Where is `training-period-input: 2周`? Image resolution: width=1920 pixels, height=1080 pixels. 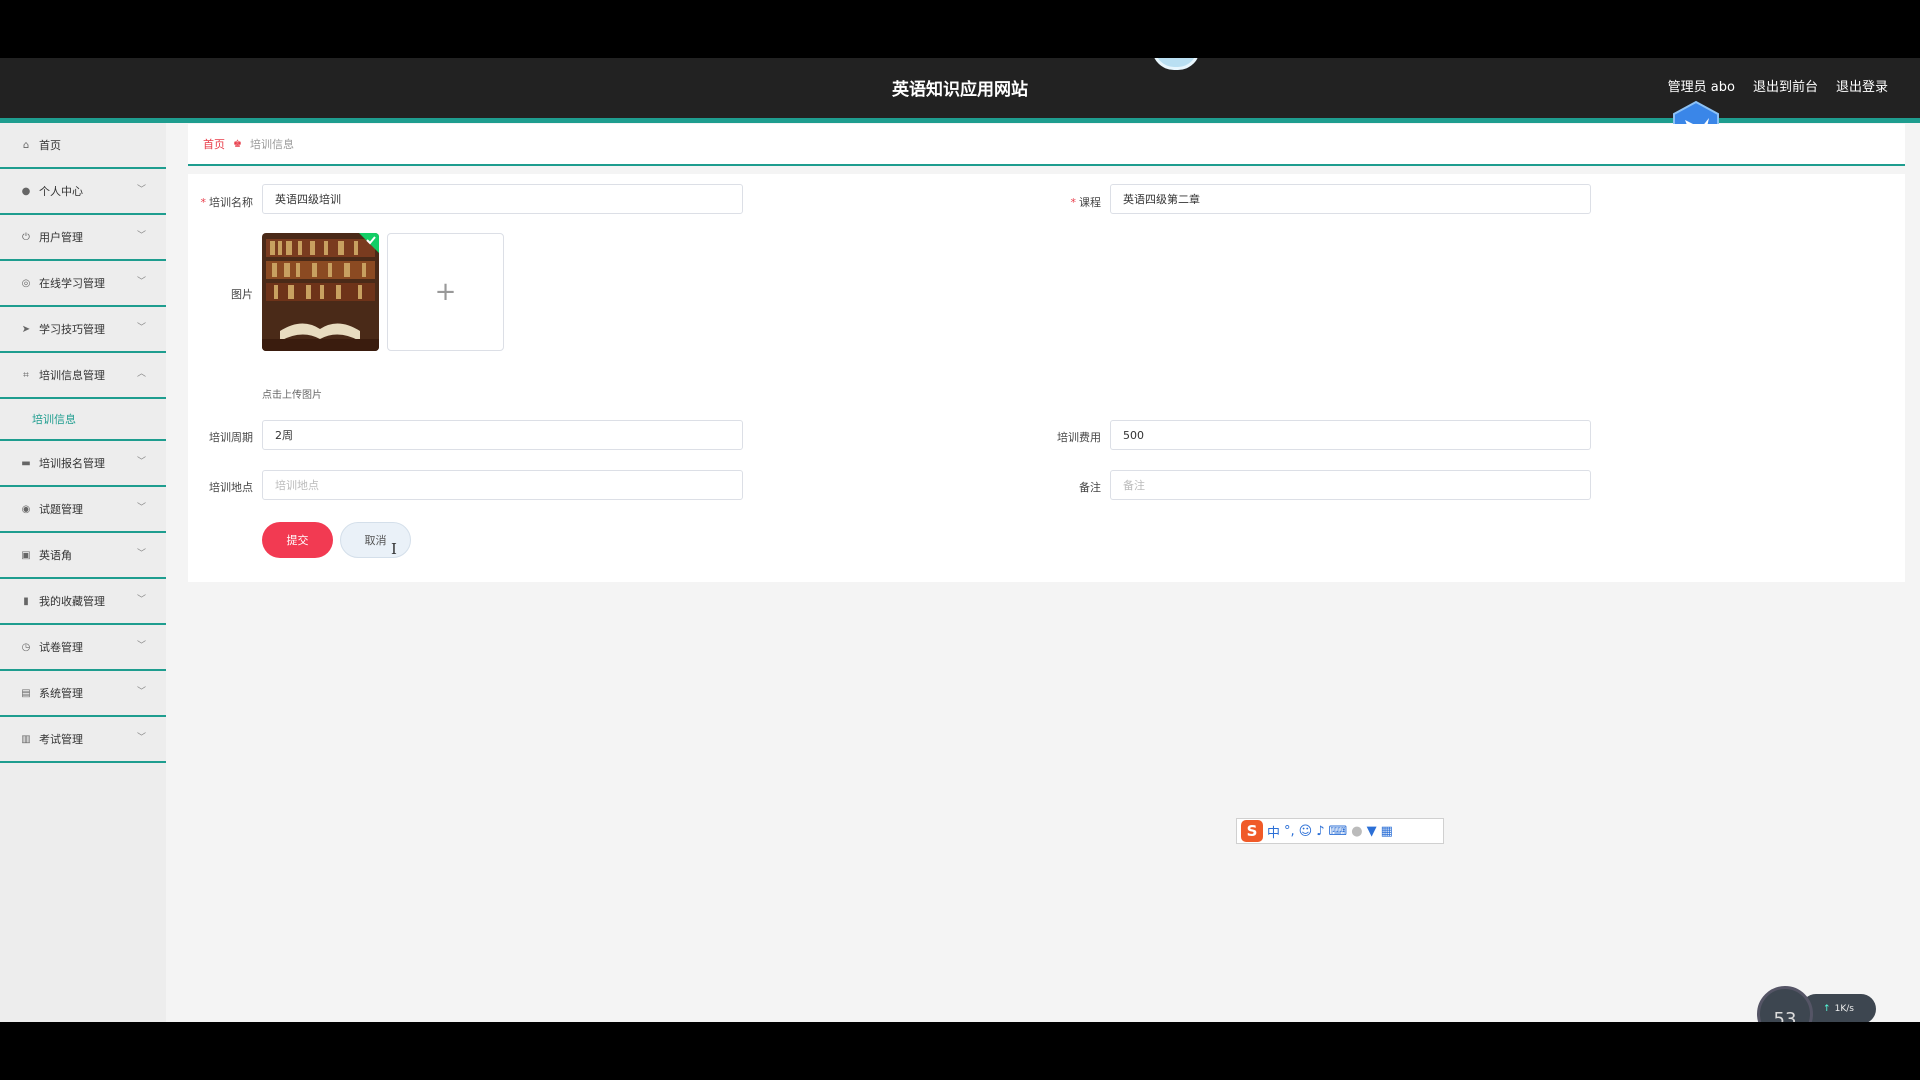
training-period-input: 2周 is located at coordinates (502, 435).